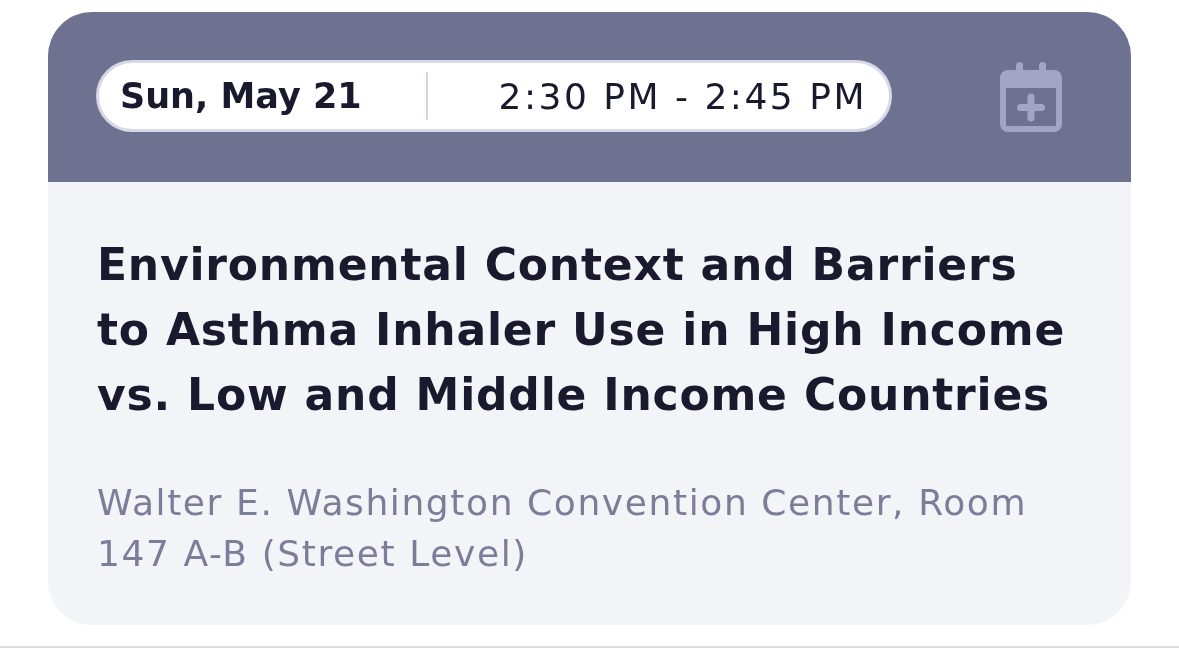 This screenshot has width=1179, height=668. I want to click on session-location: Walter E. Washington Convention Center, Room 147 A-B (Street Level), so click(563, 528).